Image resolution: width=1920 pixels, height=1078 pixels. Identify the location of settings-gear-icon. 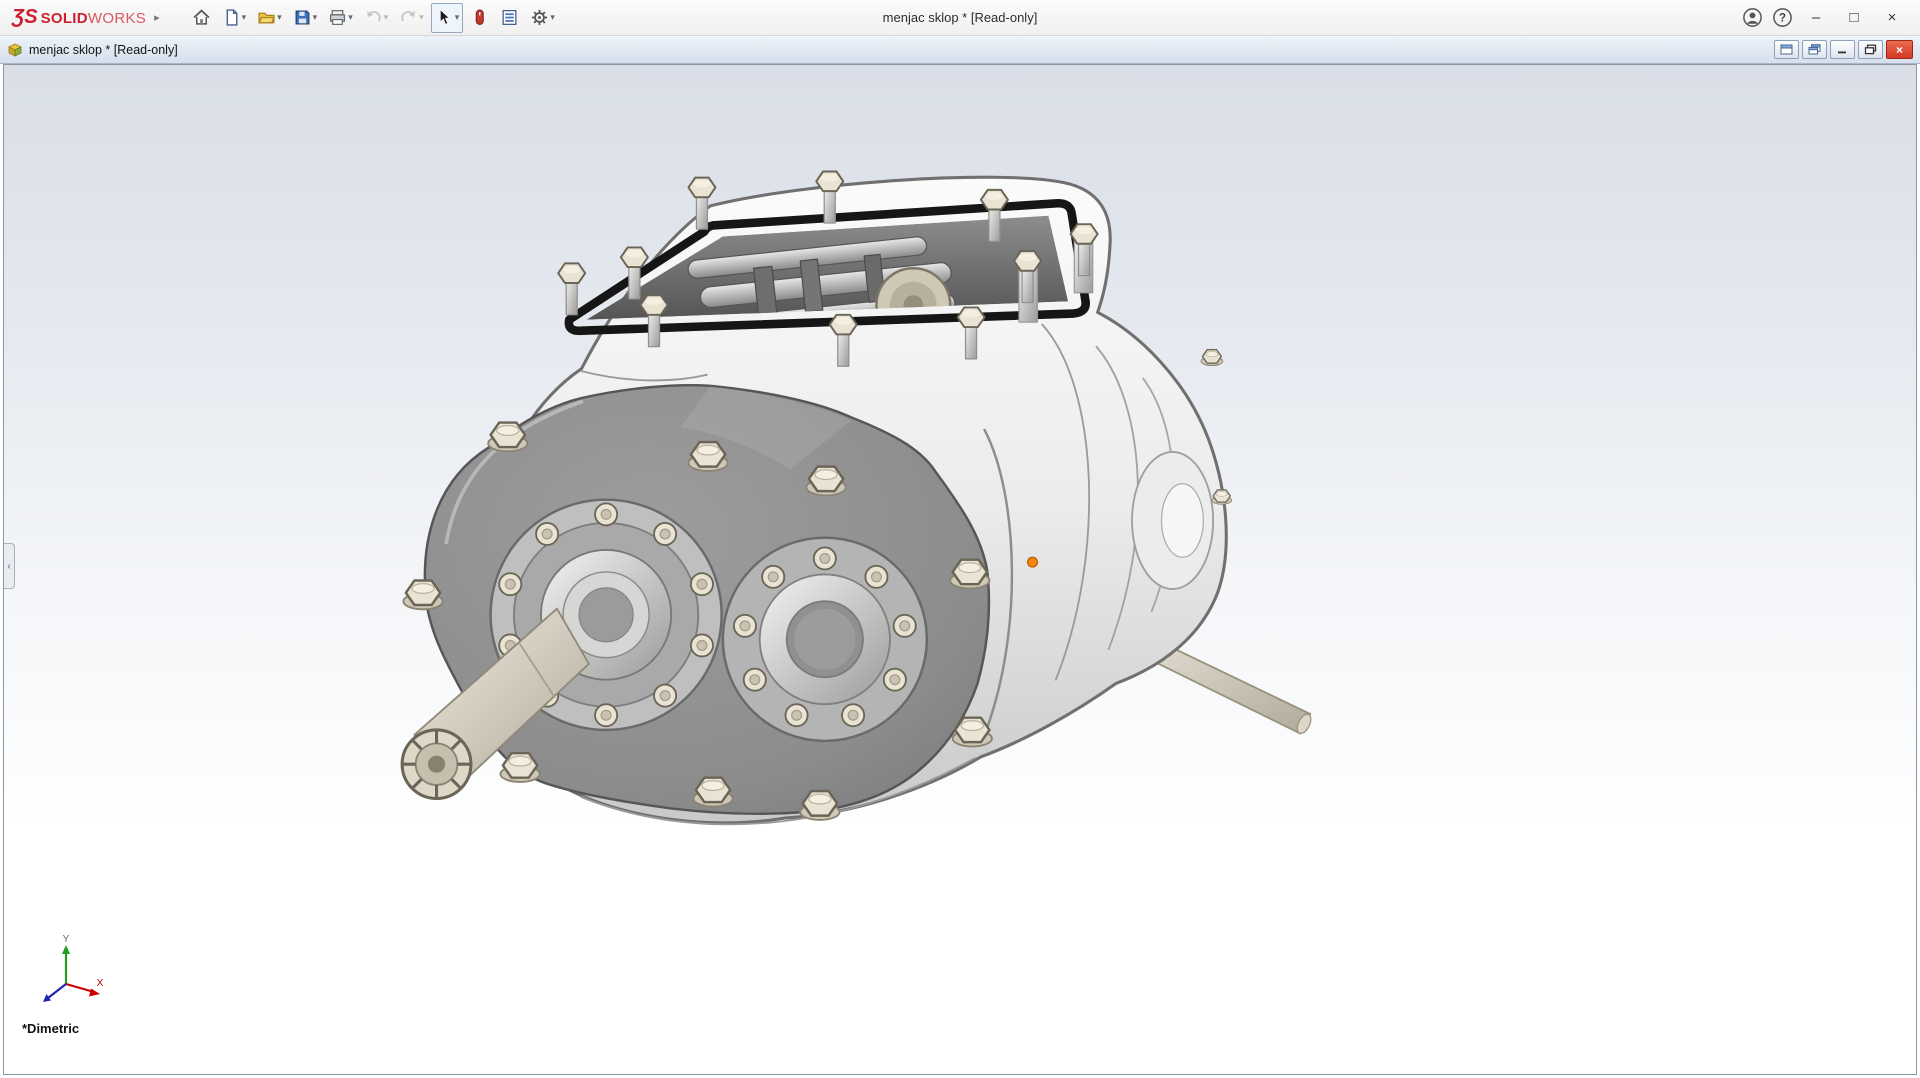
(540, 17).